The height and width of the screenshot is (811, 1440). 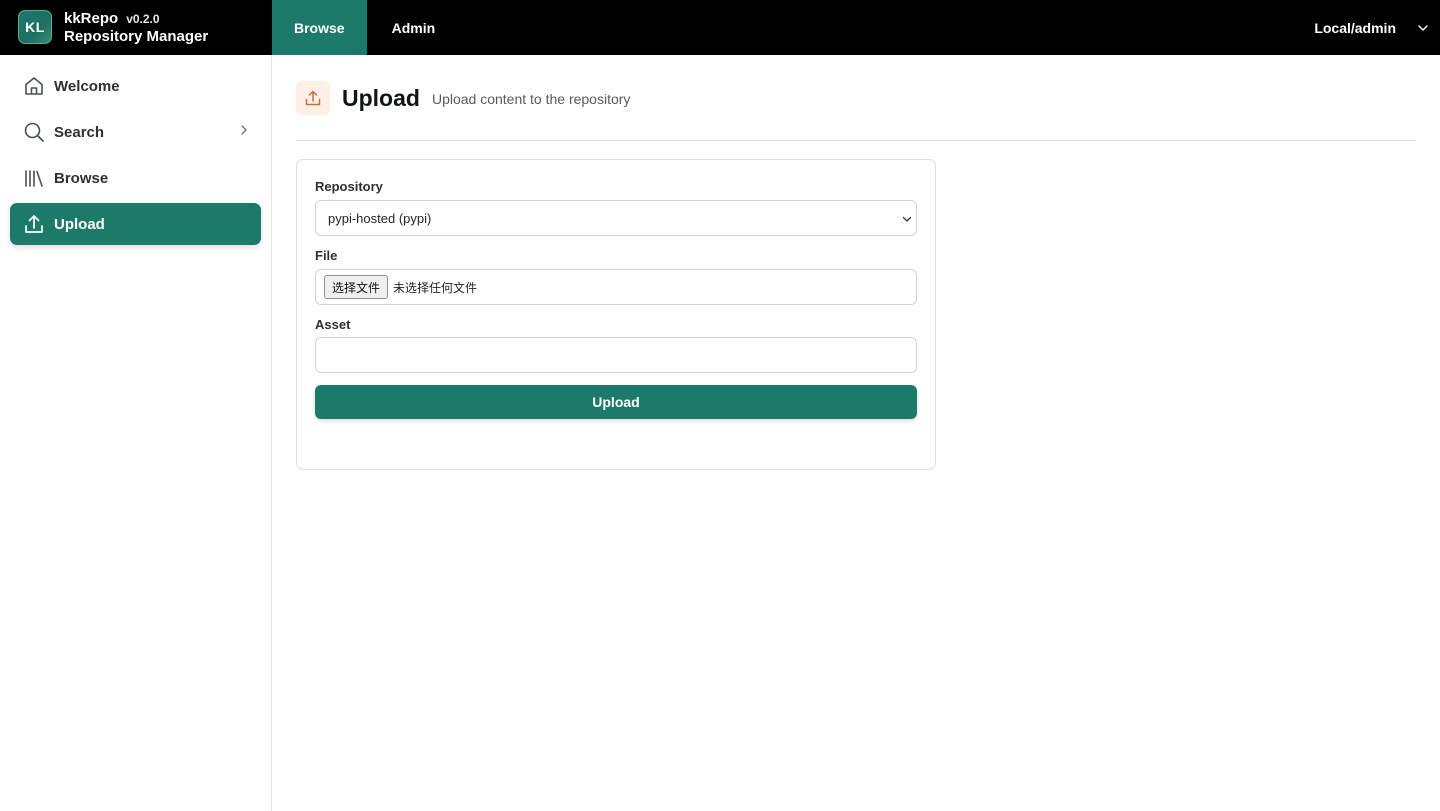 I want to click on upload-button: Upload, so click(x=616, y=402).